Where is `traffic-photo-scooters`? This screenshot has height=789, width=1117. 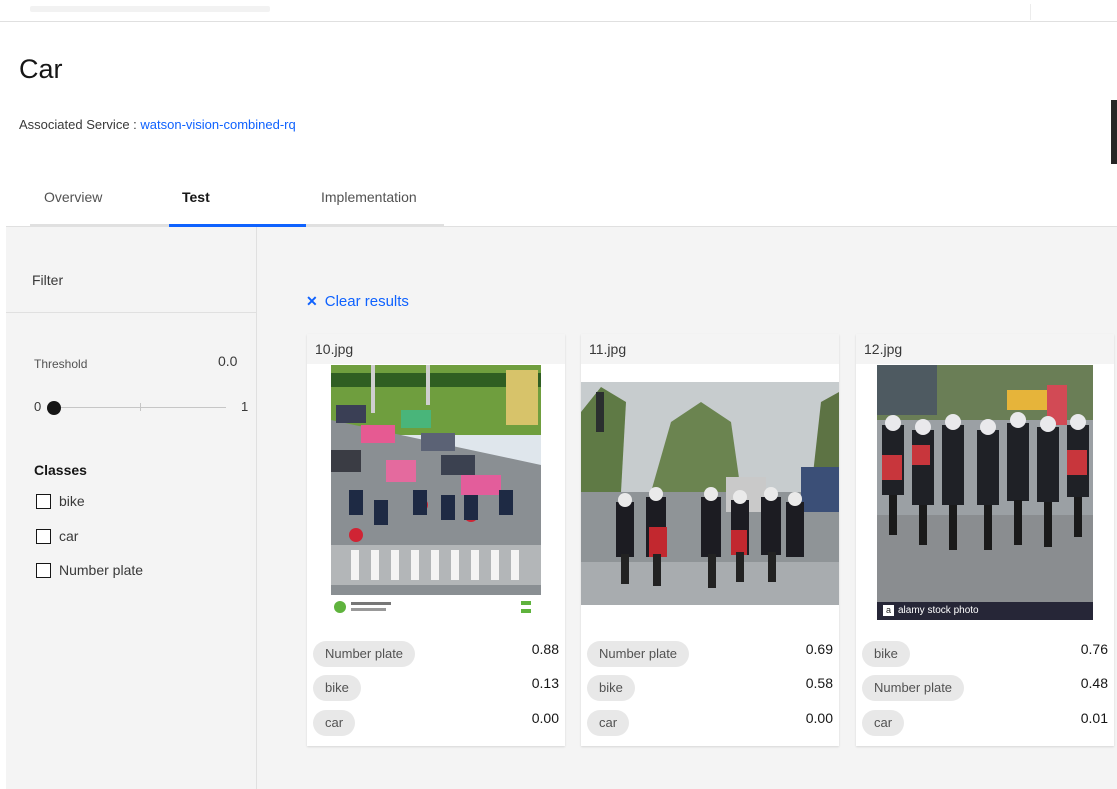 traffic-photo-scooters is located at coordinates (985, 492).